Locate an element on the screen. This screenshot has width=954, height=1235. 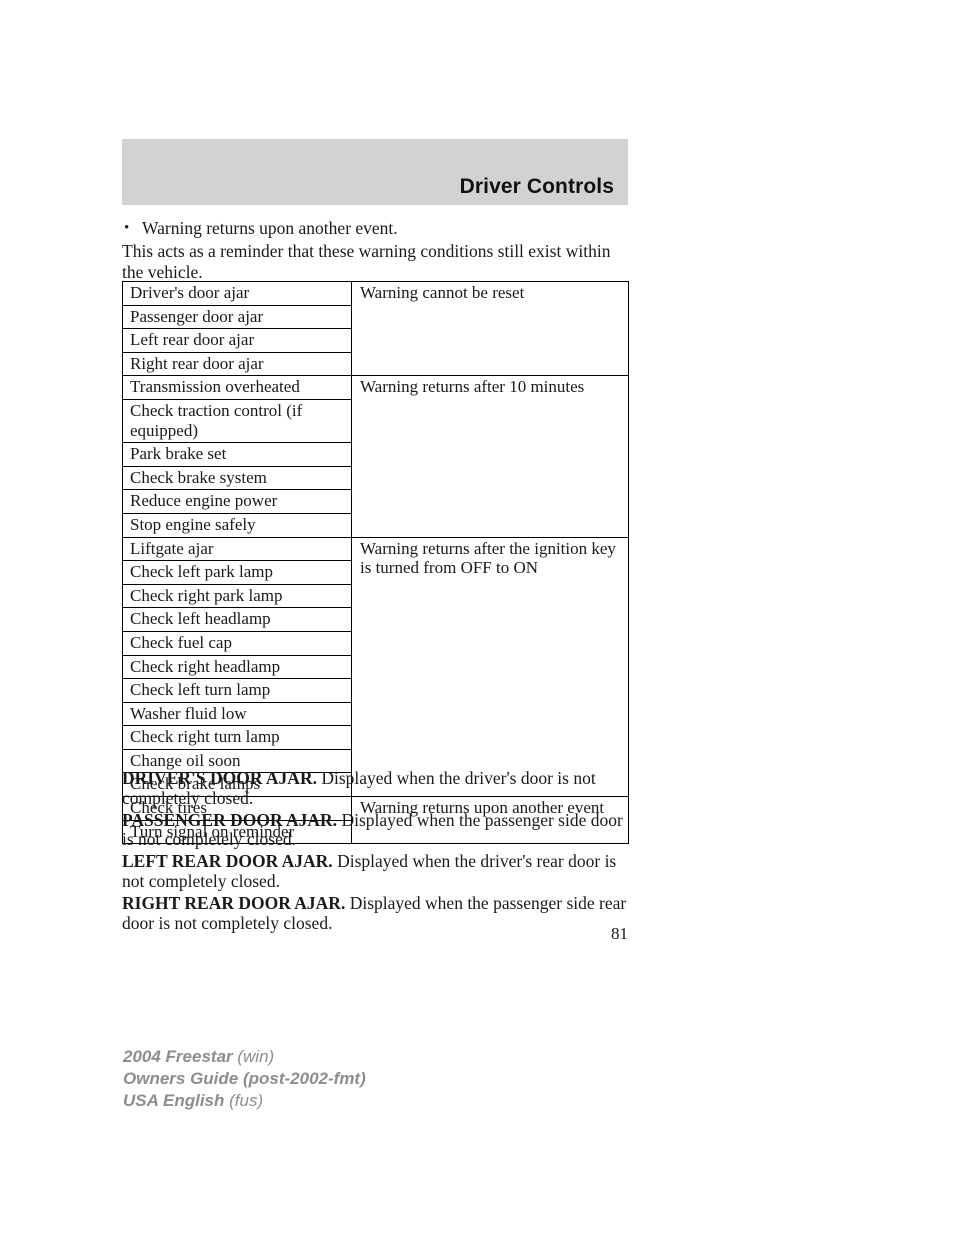
bullet-item-text: Warning returns upon another event. is located at coordinates (270, 228).